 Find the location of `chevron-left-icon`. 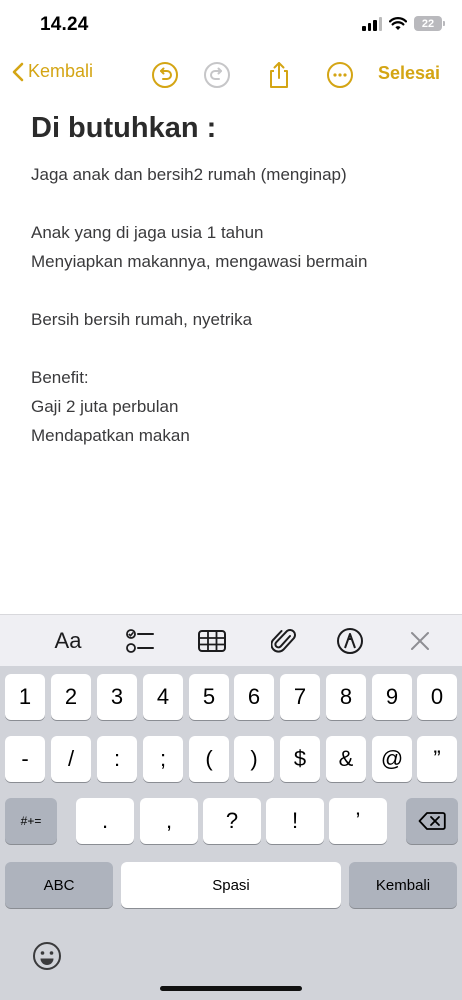

chevron-left-icon is located at coordinates (18, 71).